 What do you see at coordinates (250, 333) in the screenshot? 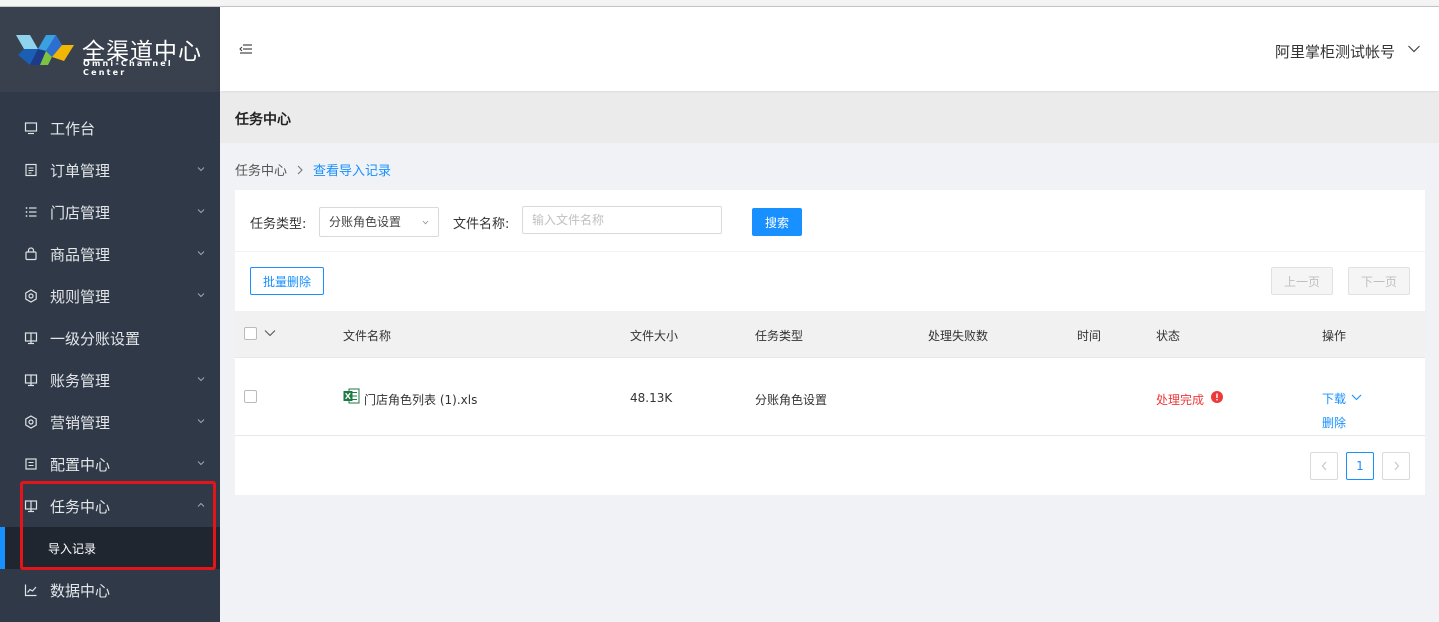
I see `select-all-checkbox` at bounding box center [250, 333].